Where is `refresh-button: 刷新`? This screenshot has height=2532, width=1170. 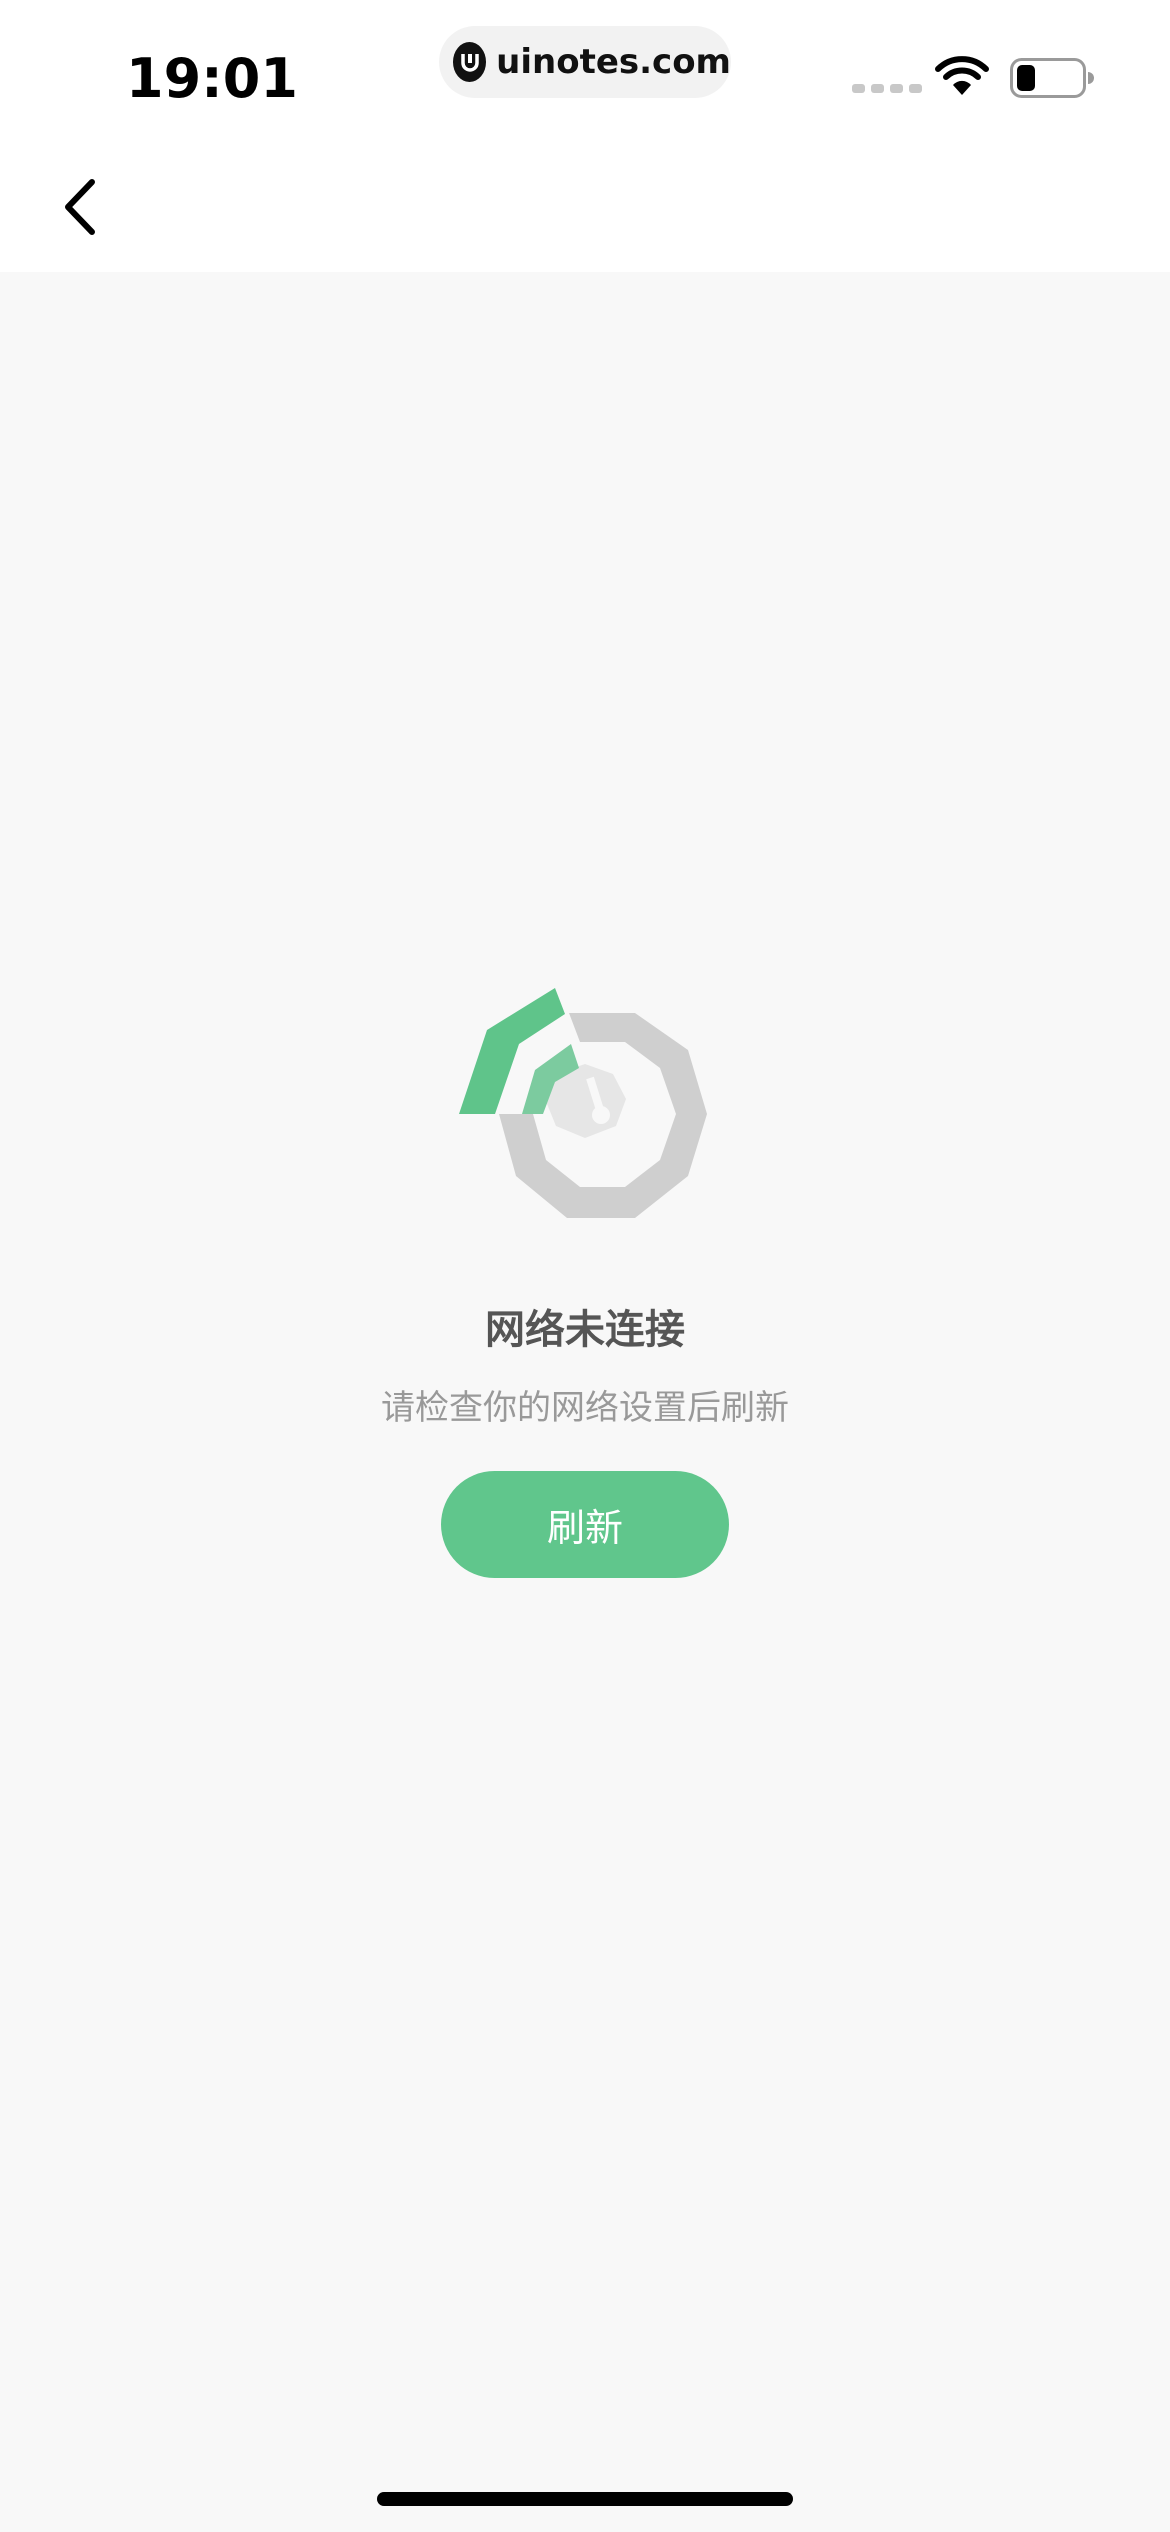
refresh-button: 刷新 is located at coordinates (585, 1524).